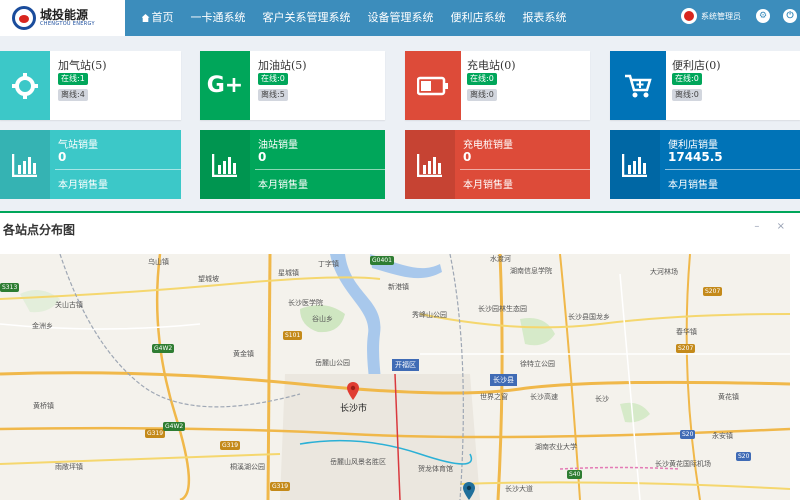  Describe the element at coordinates (247, 467) in the screenshot. I see `map-place-label: 桐溪湖公园` at that location.